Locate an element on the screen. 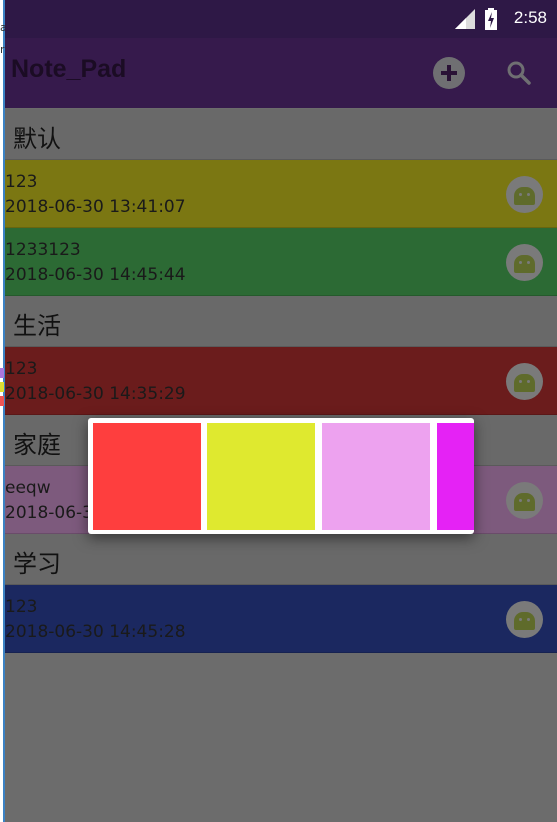 Image resolution: width=557 pixels, height=822 pixels. group-header-label: 家庭 is located at coordinates (37, 445).